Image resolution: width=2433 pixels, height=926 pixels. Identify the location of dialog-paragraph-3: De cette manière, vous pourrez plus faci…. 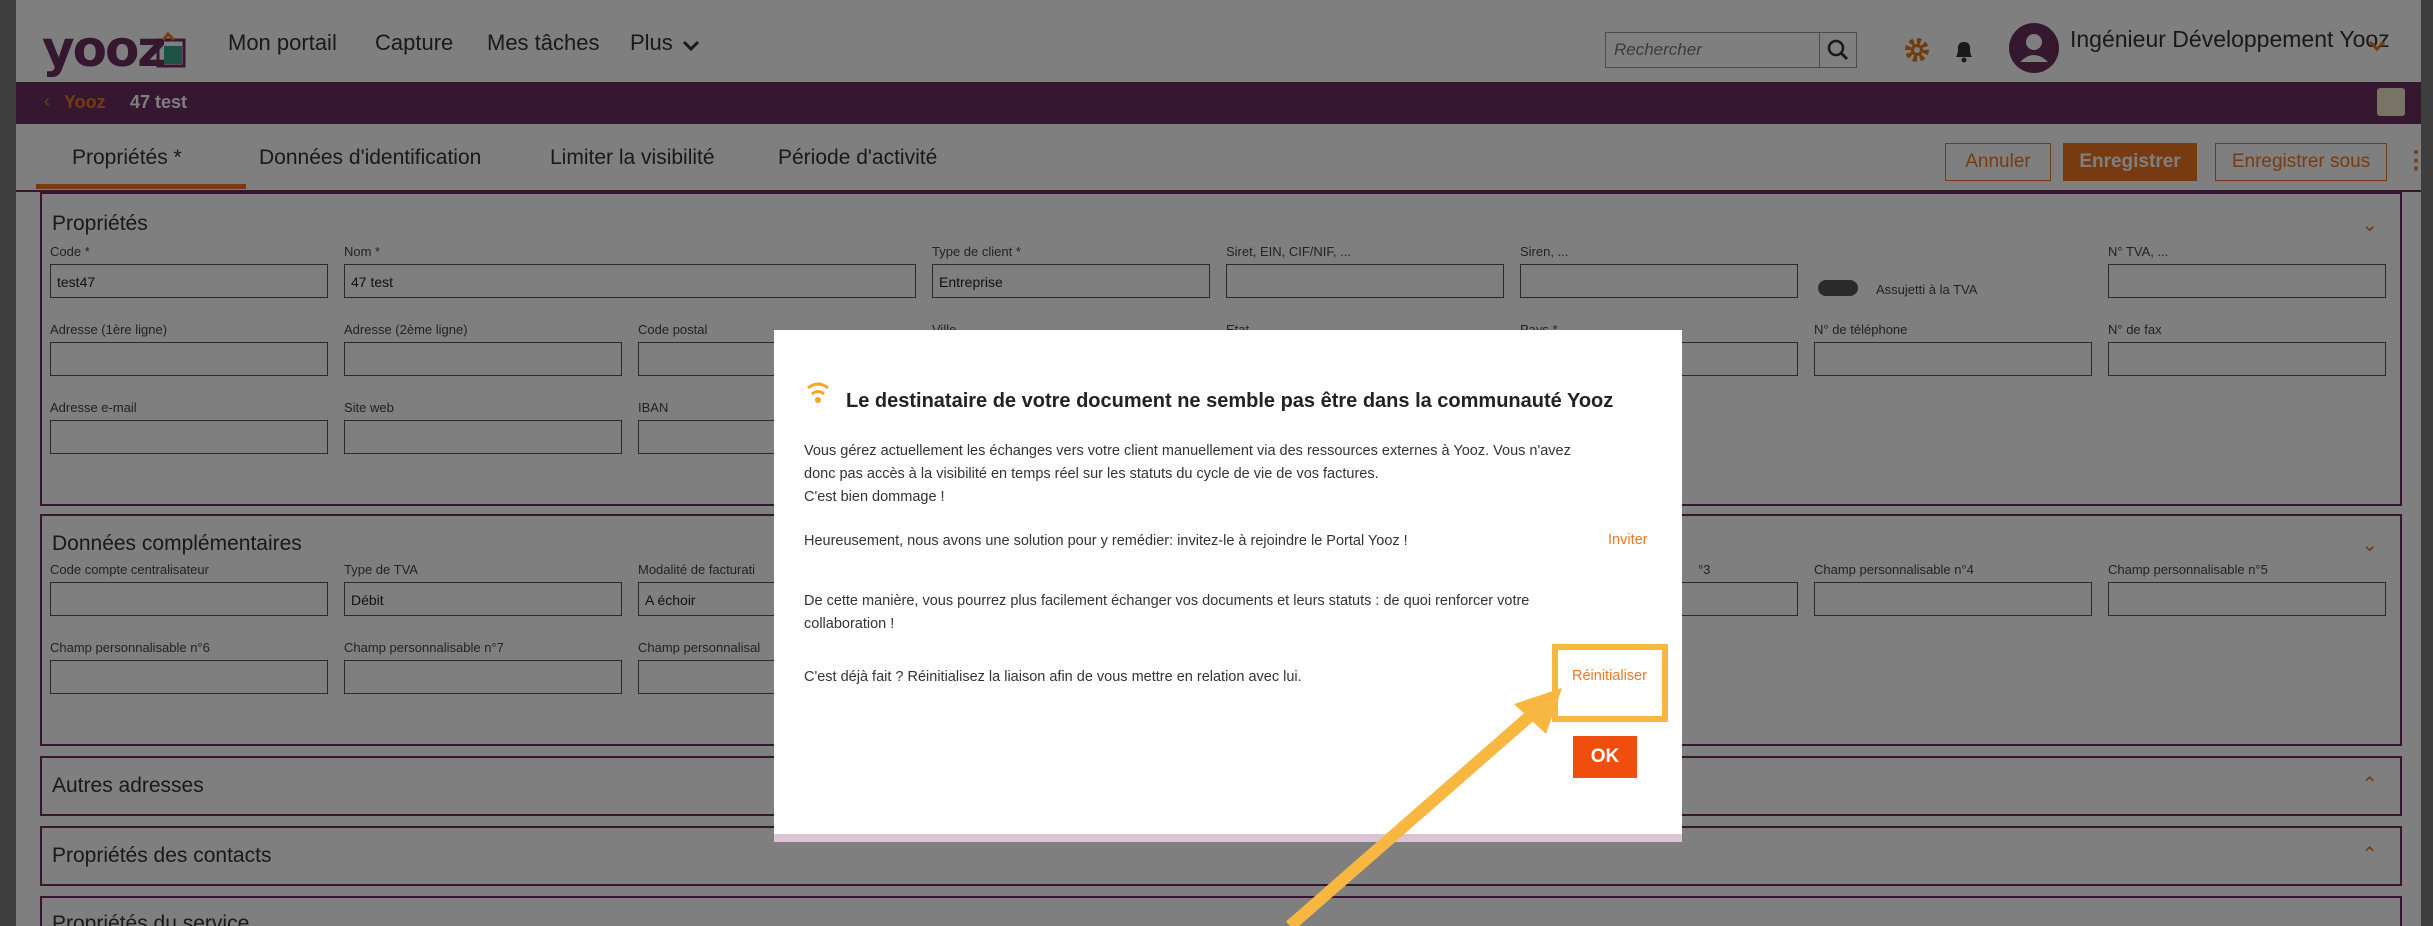
(1166, 613).